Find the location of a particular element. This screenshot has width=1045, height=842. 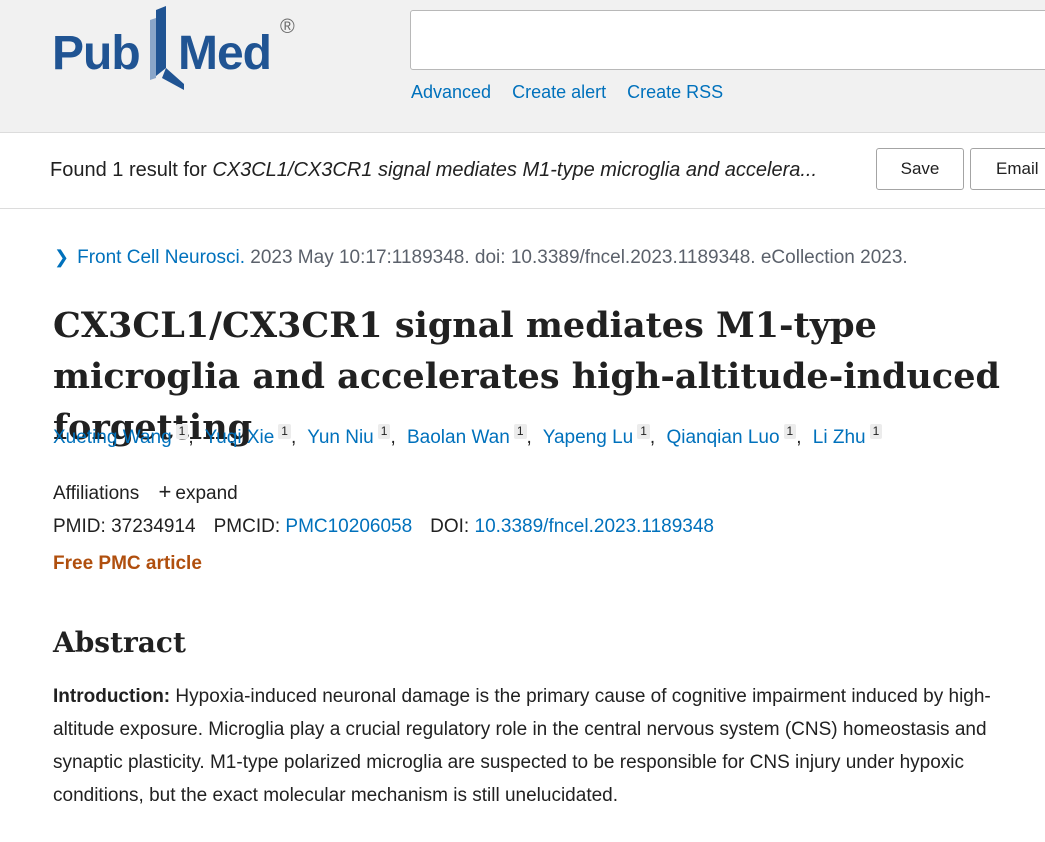

pmcid-label: PMCID: is located at coordinates (249, 526).